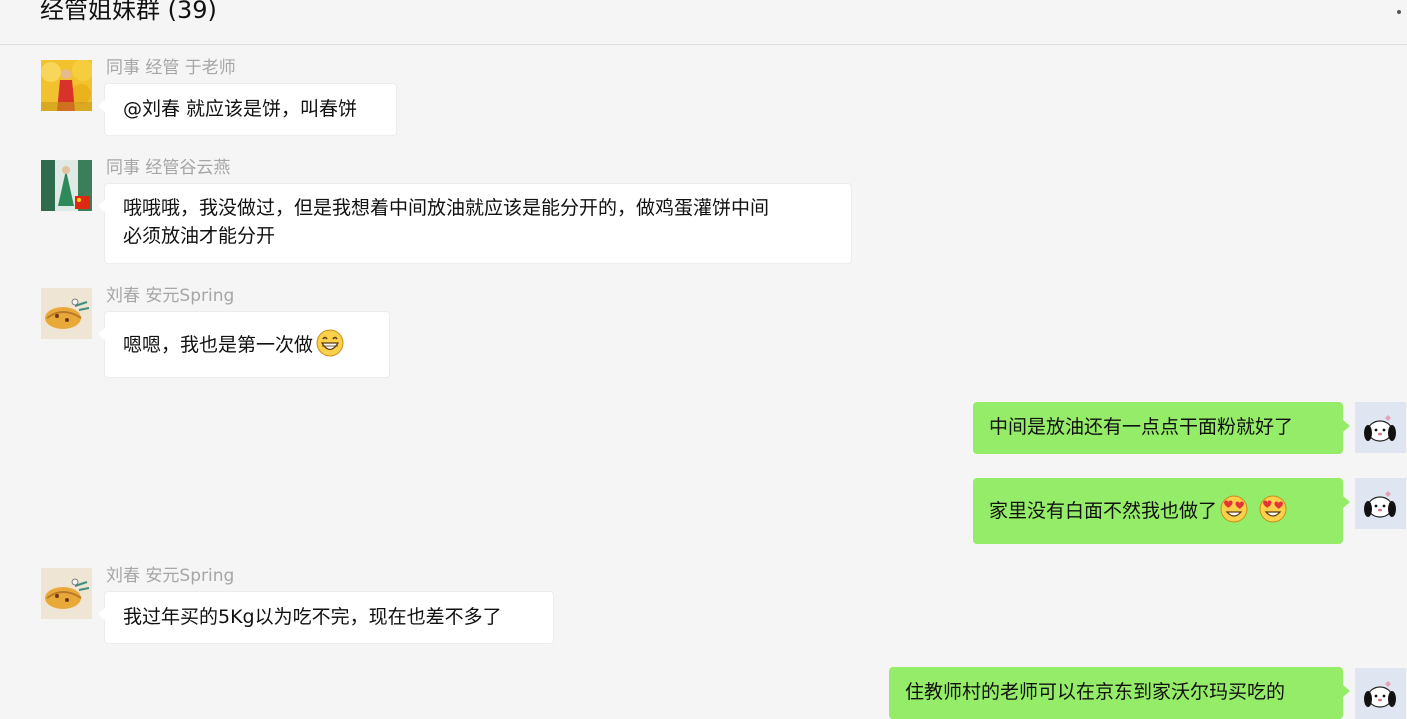 The width and height of the screenshot is (1407, 719). I want to click on message-text: 住教师村的老师可以在京东到家沃尔玛买吃的, so click(1095, 692).